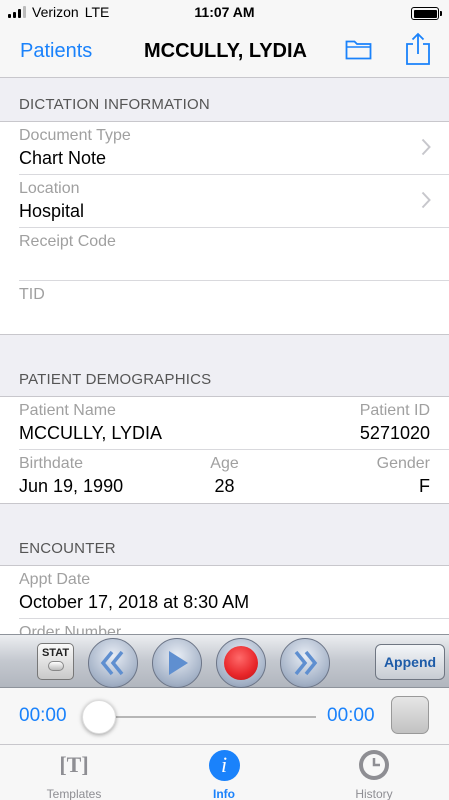 The width and height of the screenshot is (449, 800). I want to click on total-time: 00:00, so click(351, 715).